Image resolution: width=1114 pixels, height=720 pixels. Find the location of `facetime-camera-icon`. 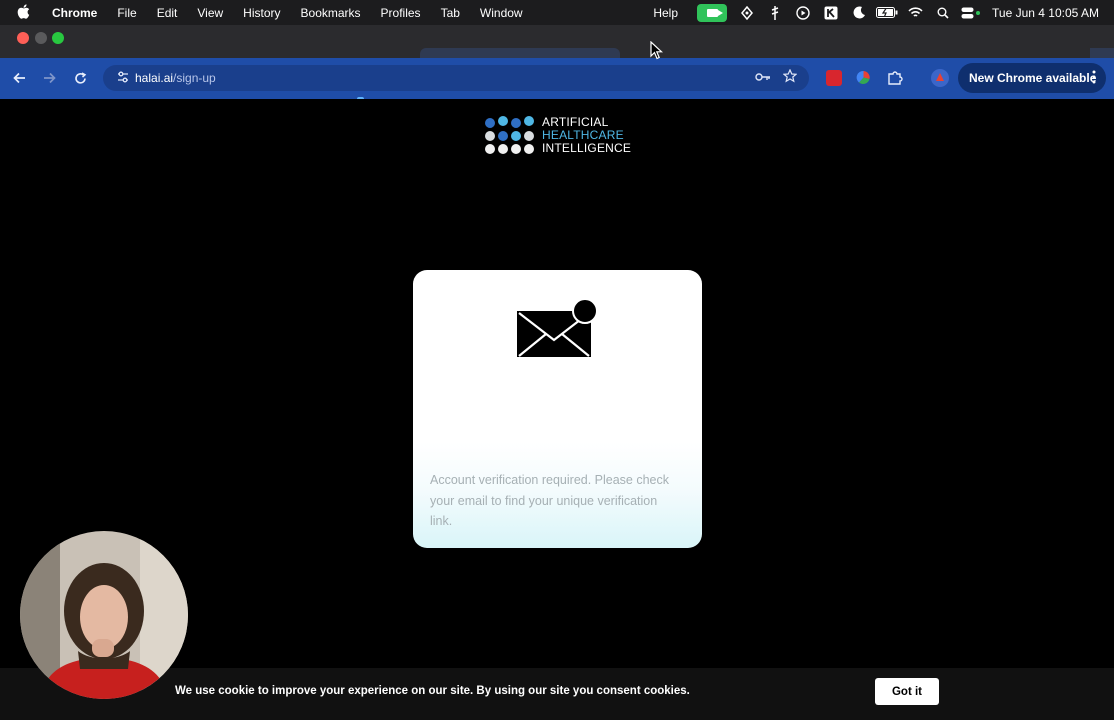

facetime-camera-icon is located at coordinates (712, 12).